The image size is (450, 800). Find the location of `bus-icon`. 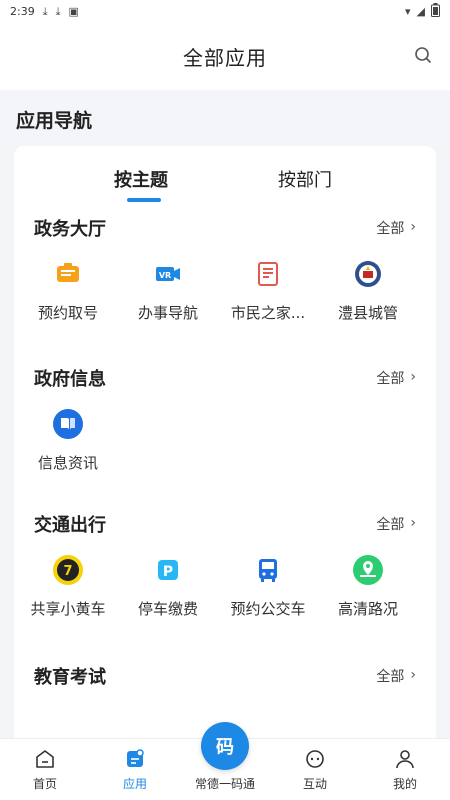

bus-icon is located at coordinates (268, 570).